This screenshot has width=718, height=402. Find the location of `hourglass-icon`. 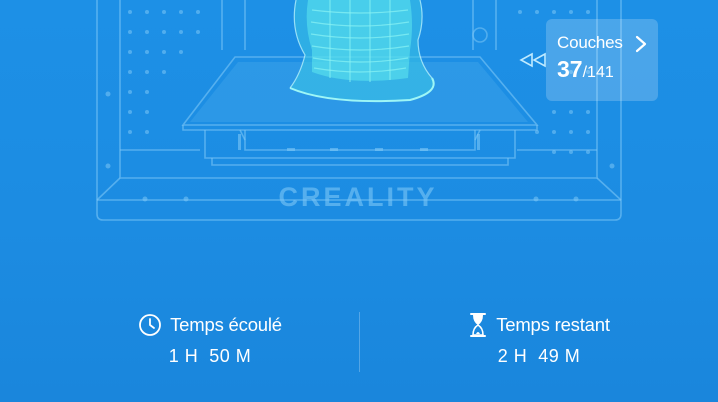

hourglass-icon is located at coordinates (478, 325).